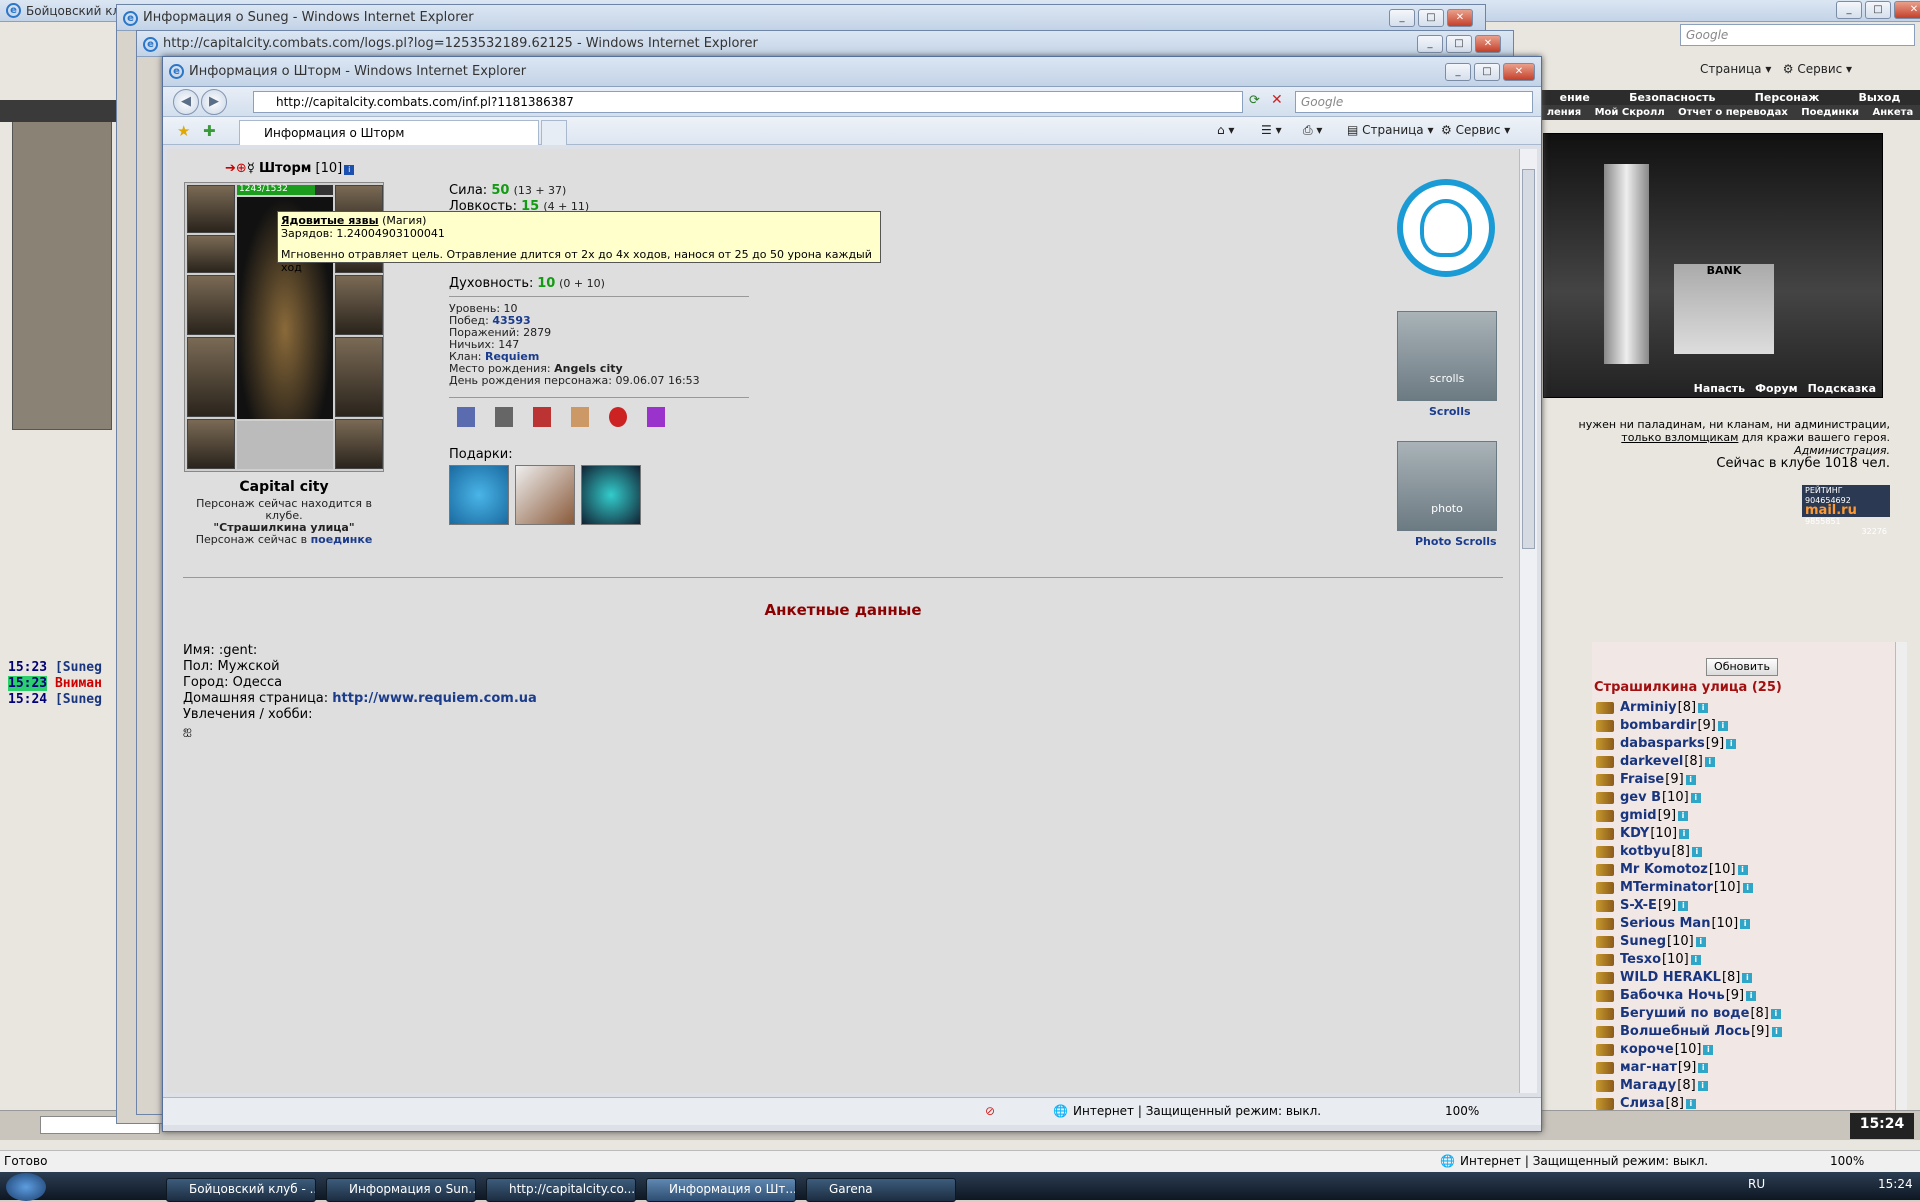 The height and width of the screenshot is (1202, 1920). I want to click on page-menu: ▤ Страница ▾, so click(1390, 130).